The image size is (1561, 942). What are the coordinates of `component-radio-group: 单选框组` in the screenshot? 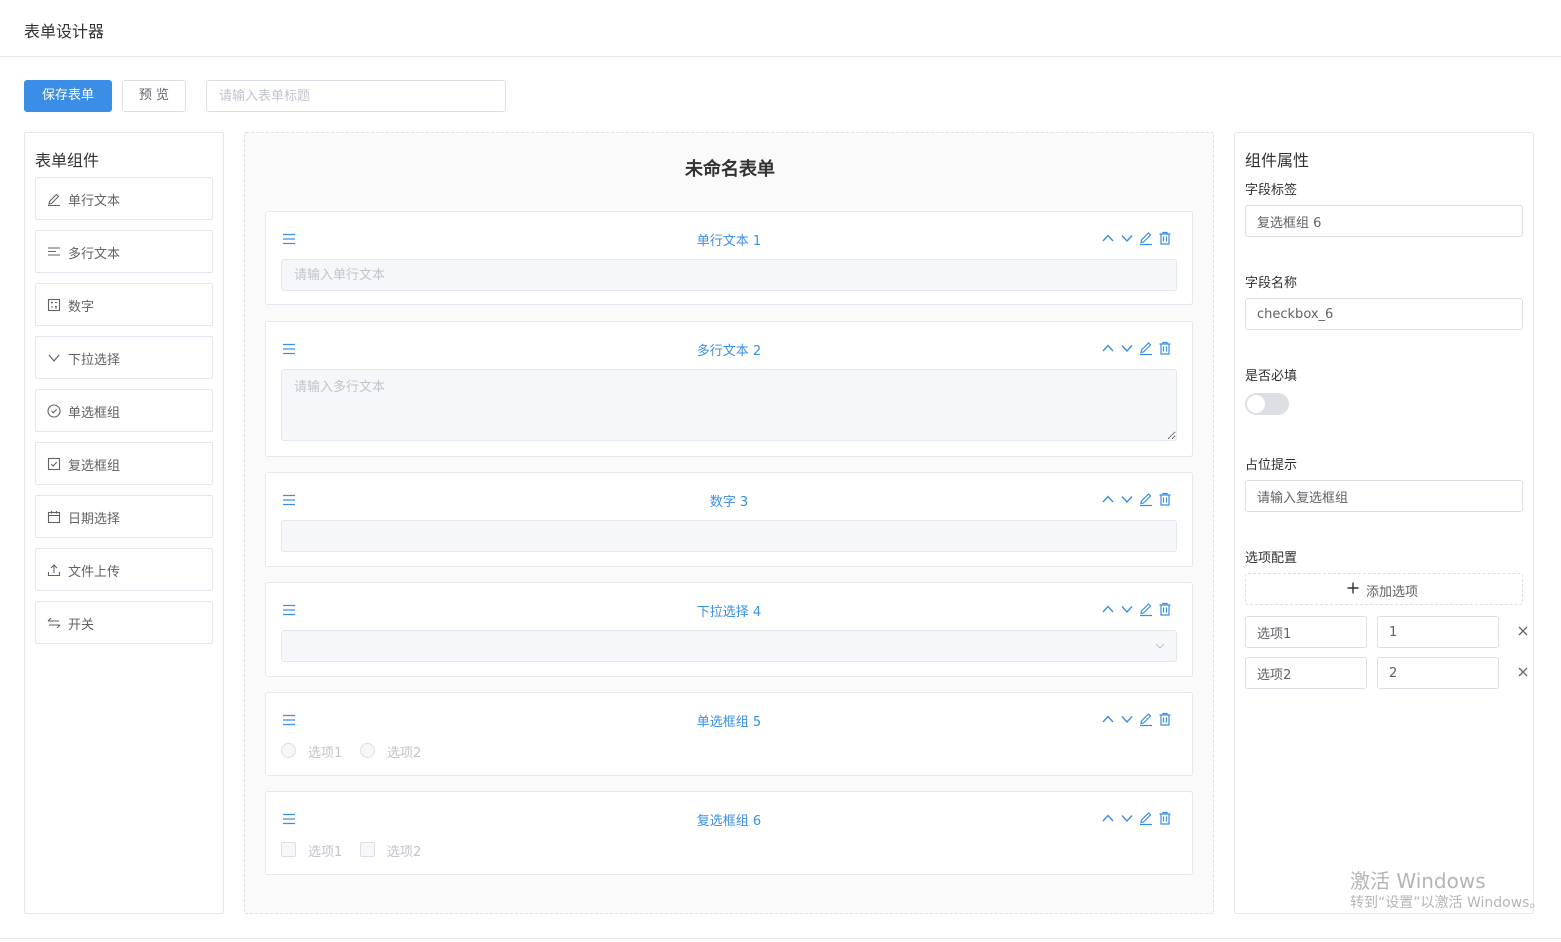 It's located at (124, 410).